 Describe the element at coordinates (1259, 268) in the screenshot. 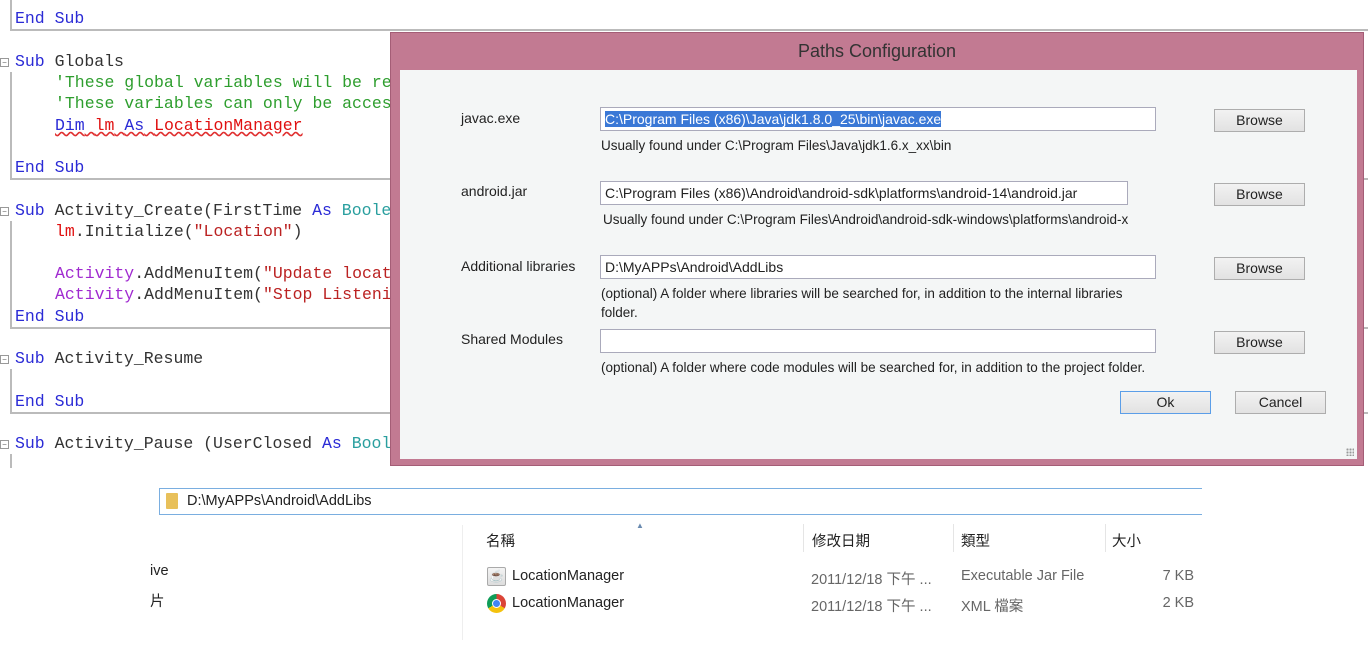

I see `additional-libraries-browse-button: Browse` at that location.